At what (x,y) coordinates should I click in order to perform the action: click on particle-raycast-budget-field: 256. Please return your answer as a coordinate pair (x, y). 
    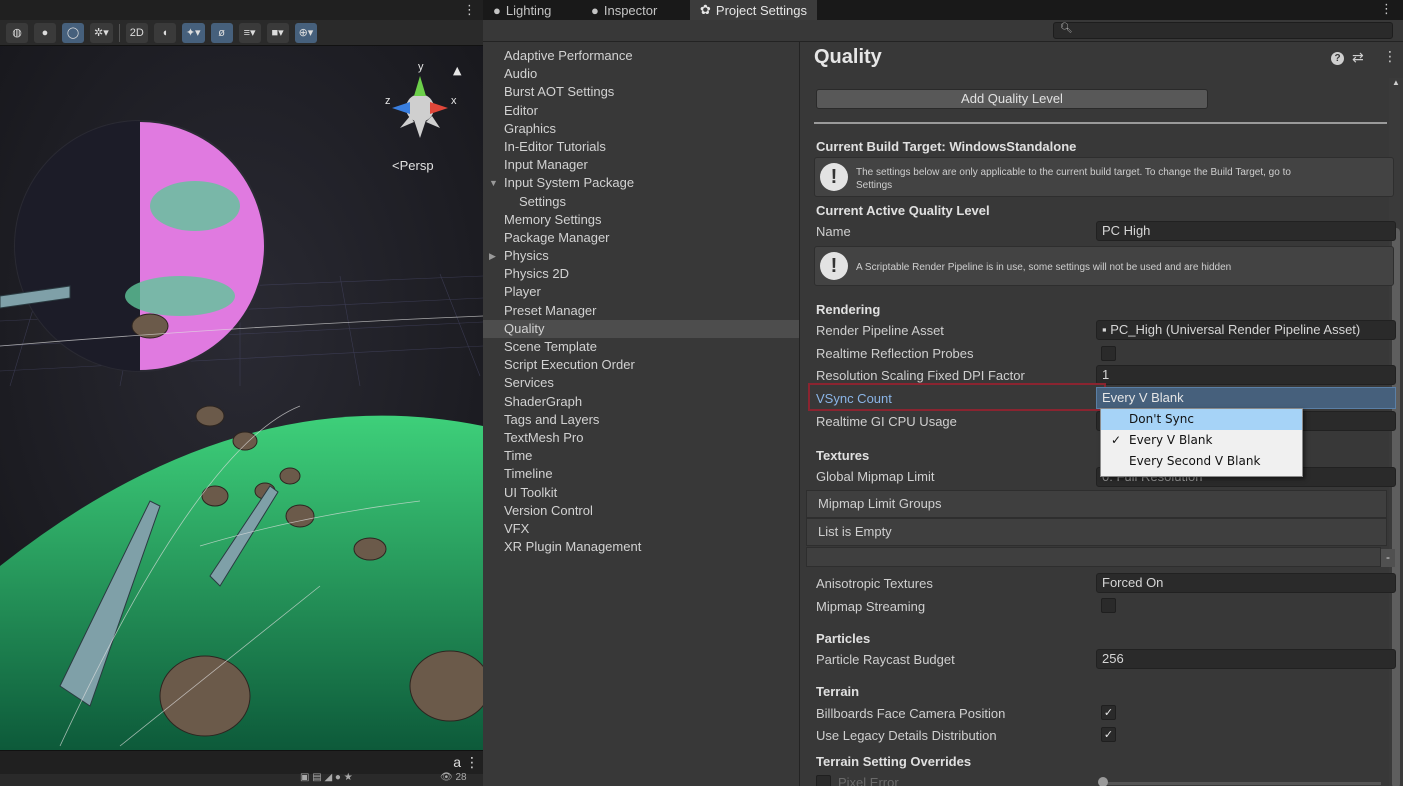
    Looking at the image, I should click on (1246, 659).